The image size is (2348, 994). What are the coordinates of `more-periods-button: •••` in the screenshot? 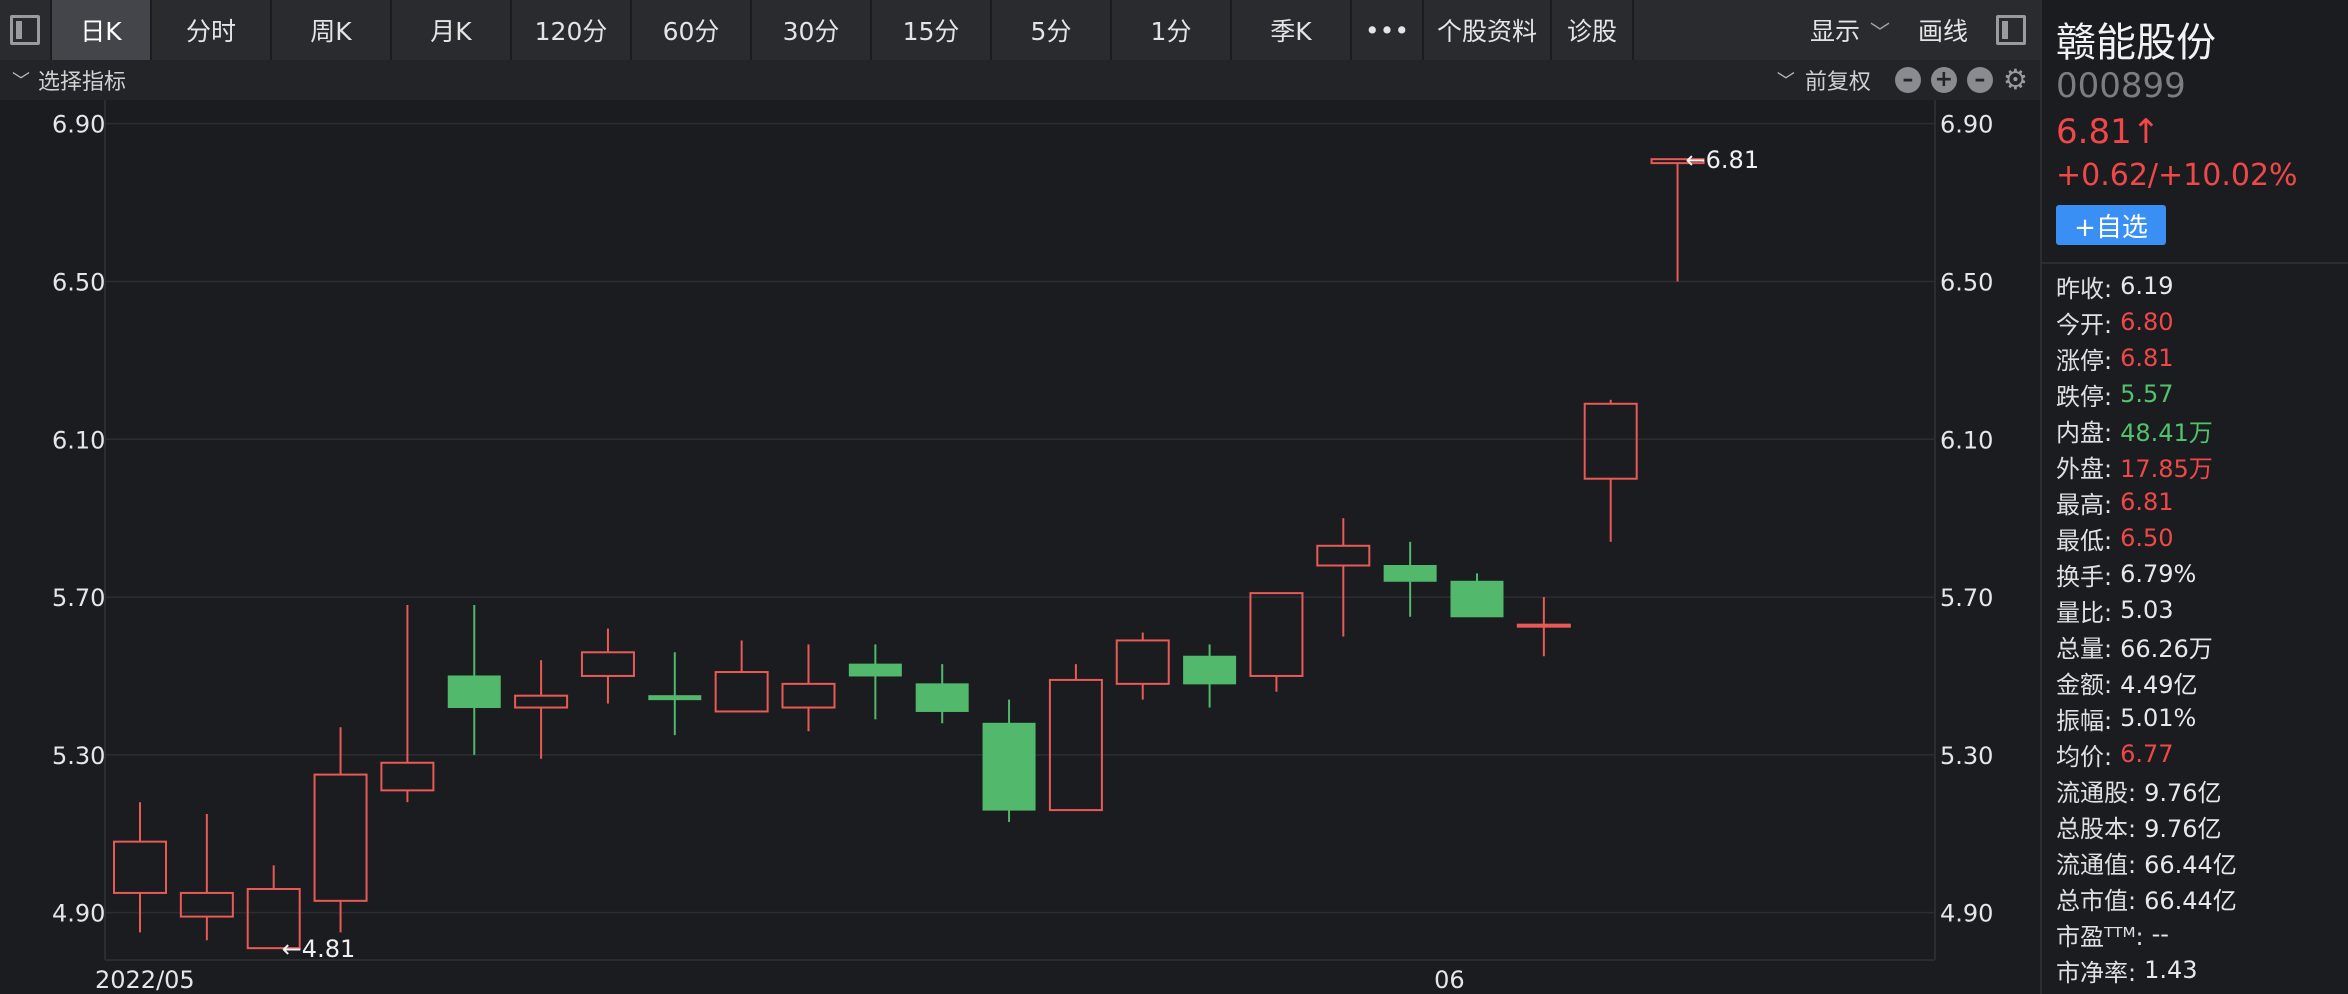 It's located at (1388, 30).